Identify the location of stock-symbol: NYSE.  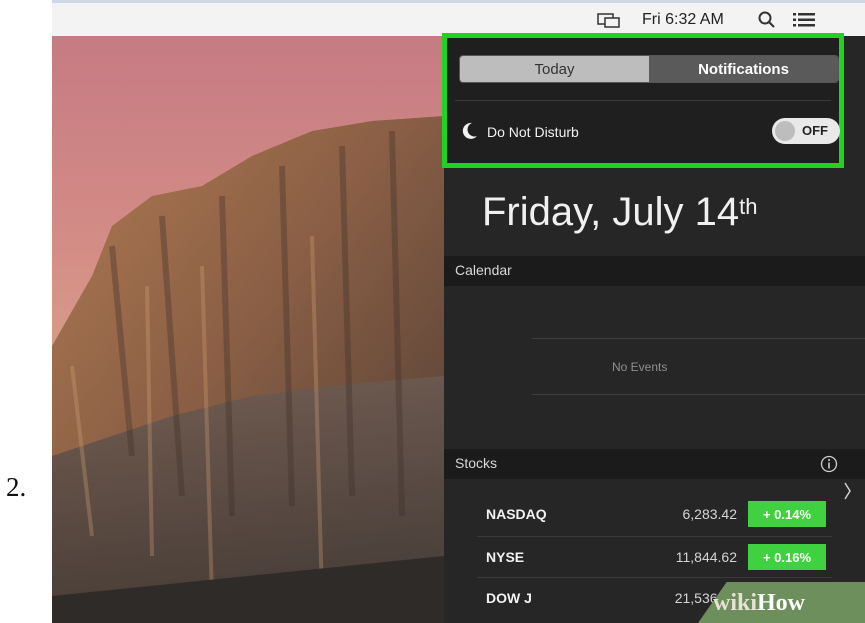
(505, 557).